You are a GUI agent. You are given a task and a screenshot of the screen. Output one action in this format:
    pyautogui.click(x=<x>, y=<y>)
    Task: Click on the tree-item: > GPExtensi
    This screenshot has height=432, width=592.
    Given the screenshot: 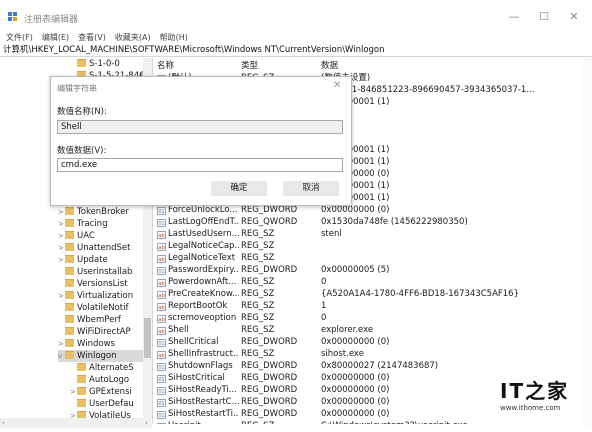 What is the action you would take?
    pyautogui.click(x=111, y=392)
    